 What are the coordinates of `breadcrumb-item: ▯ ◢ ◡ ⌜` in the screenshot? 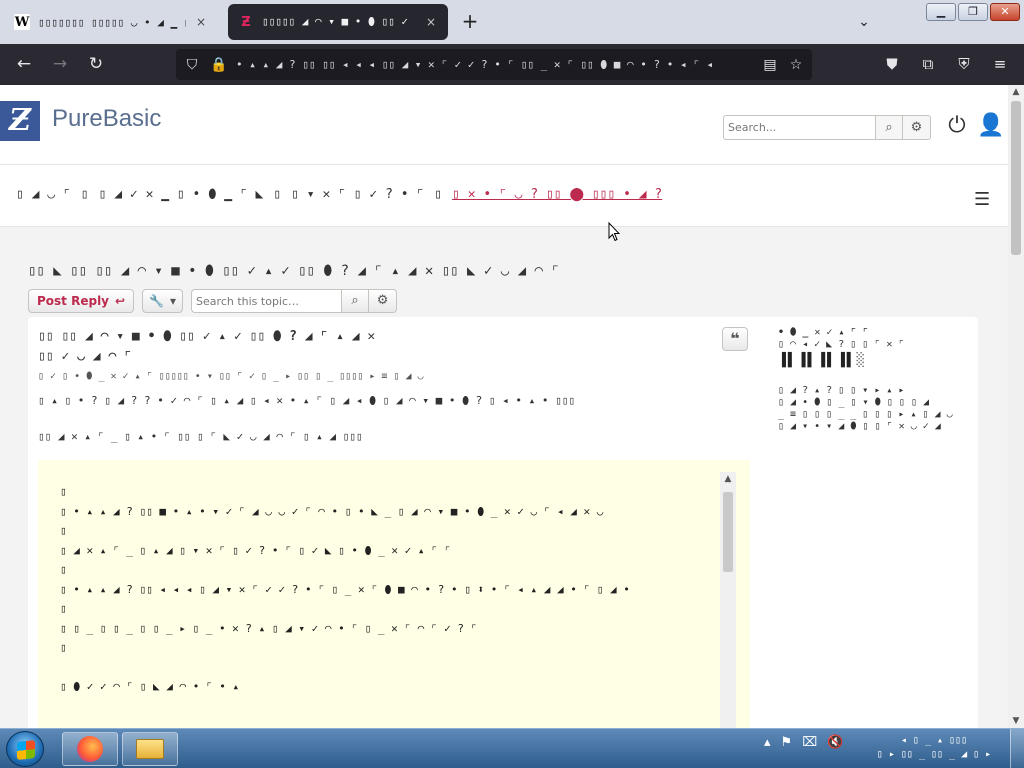 It's located at (43, 194).